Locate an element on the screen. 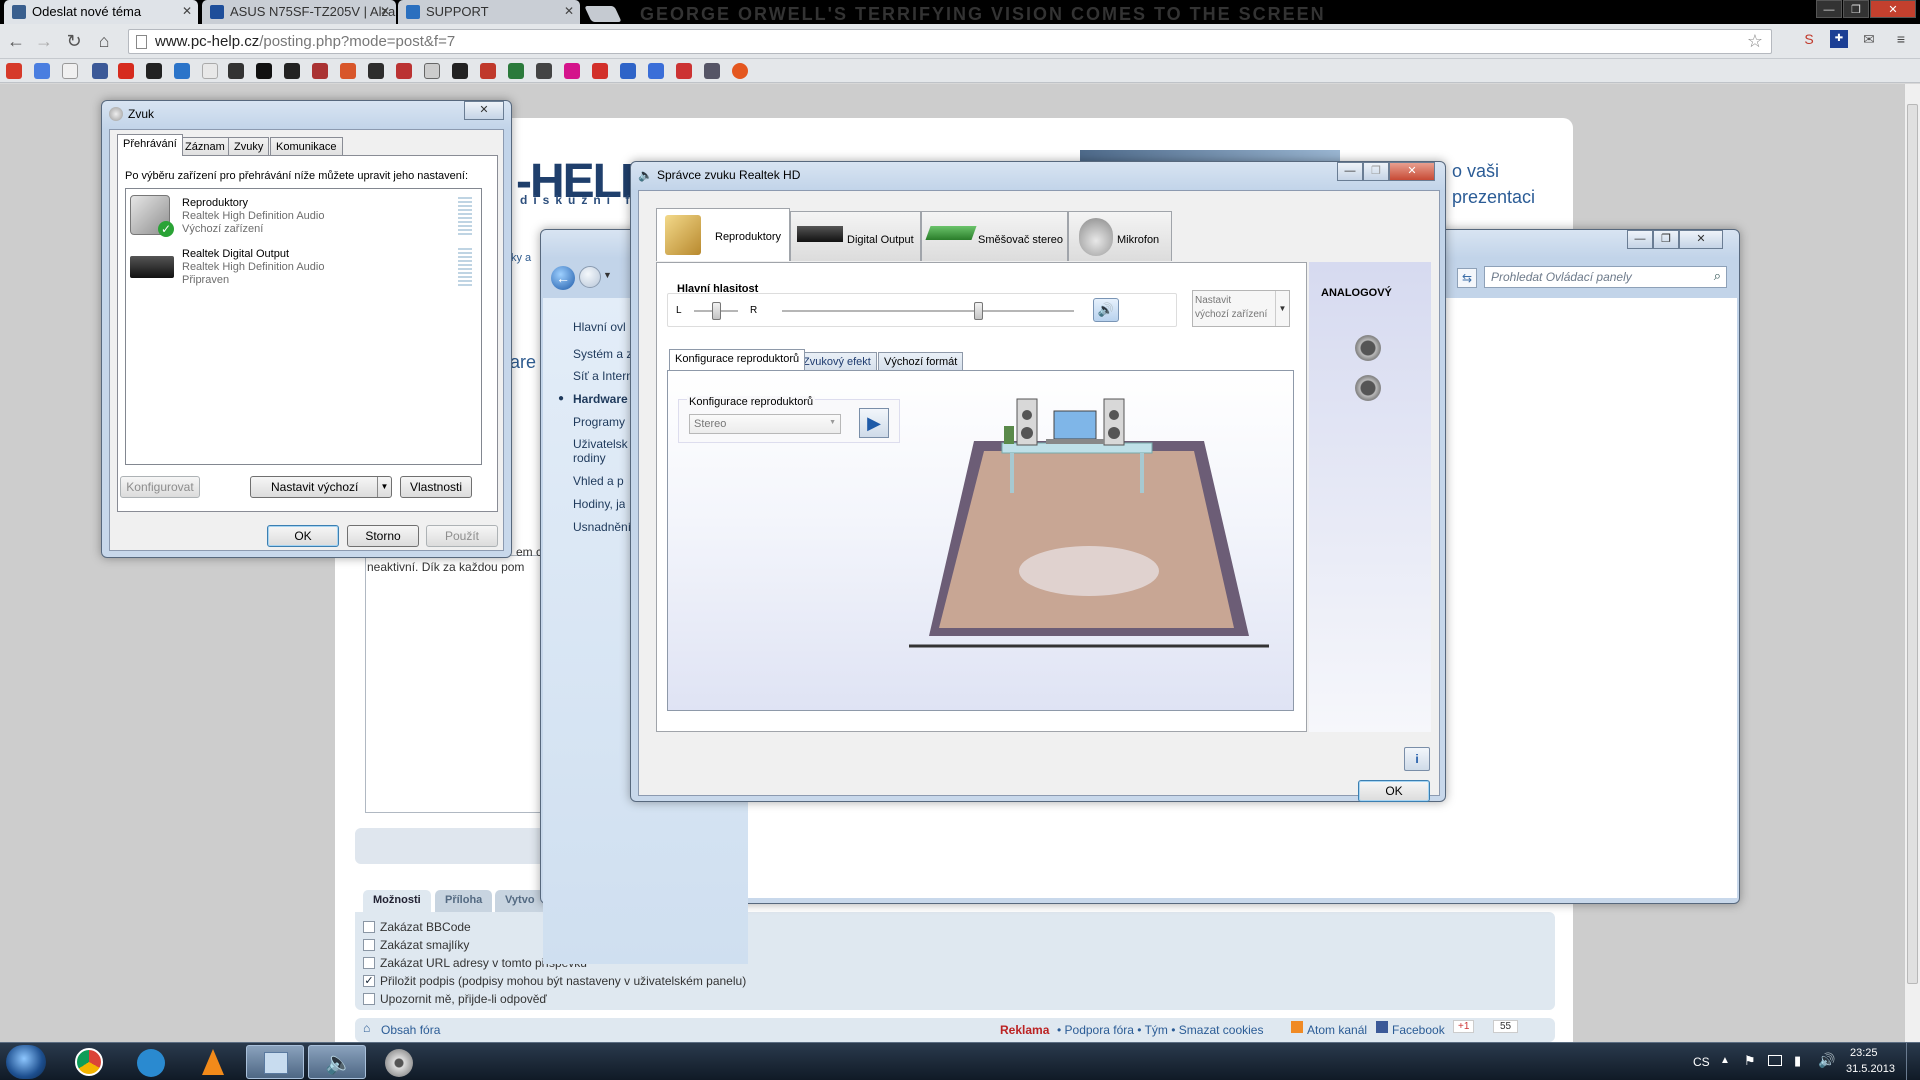  footer-link: Obsah fóra is located at coordinates (410, 1030).